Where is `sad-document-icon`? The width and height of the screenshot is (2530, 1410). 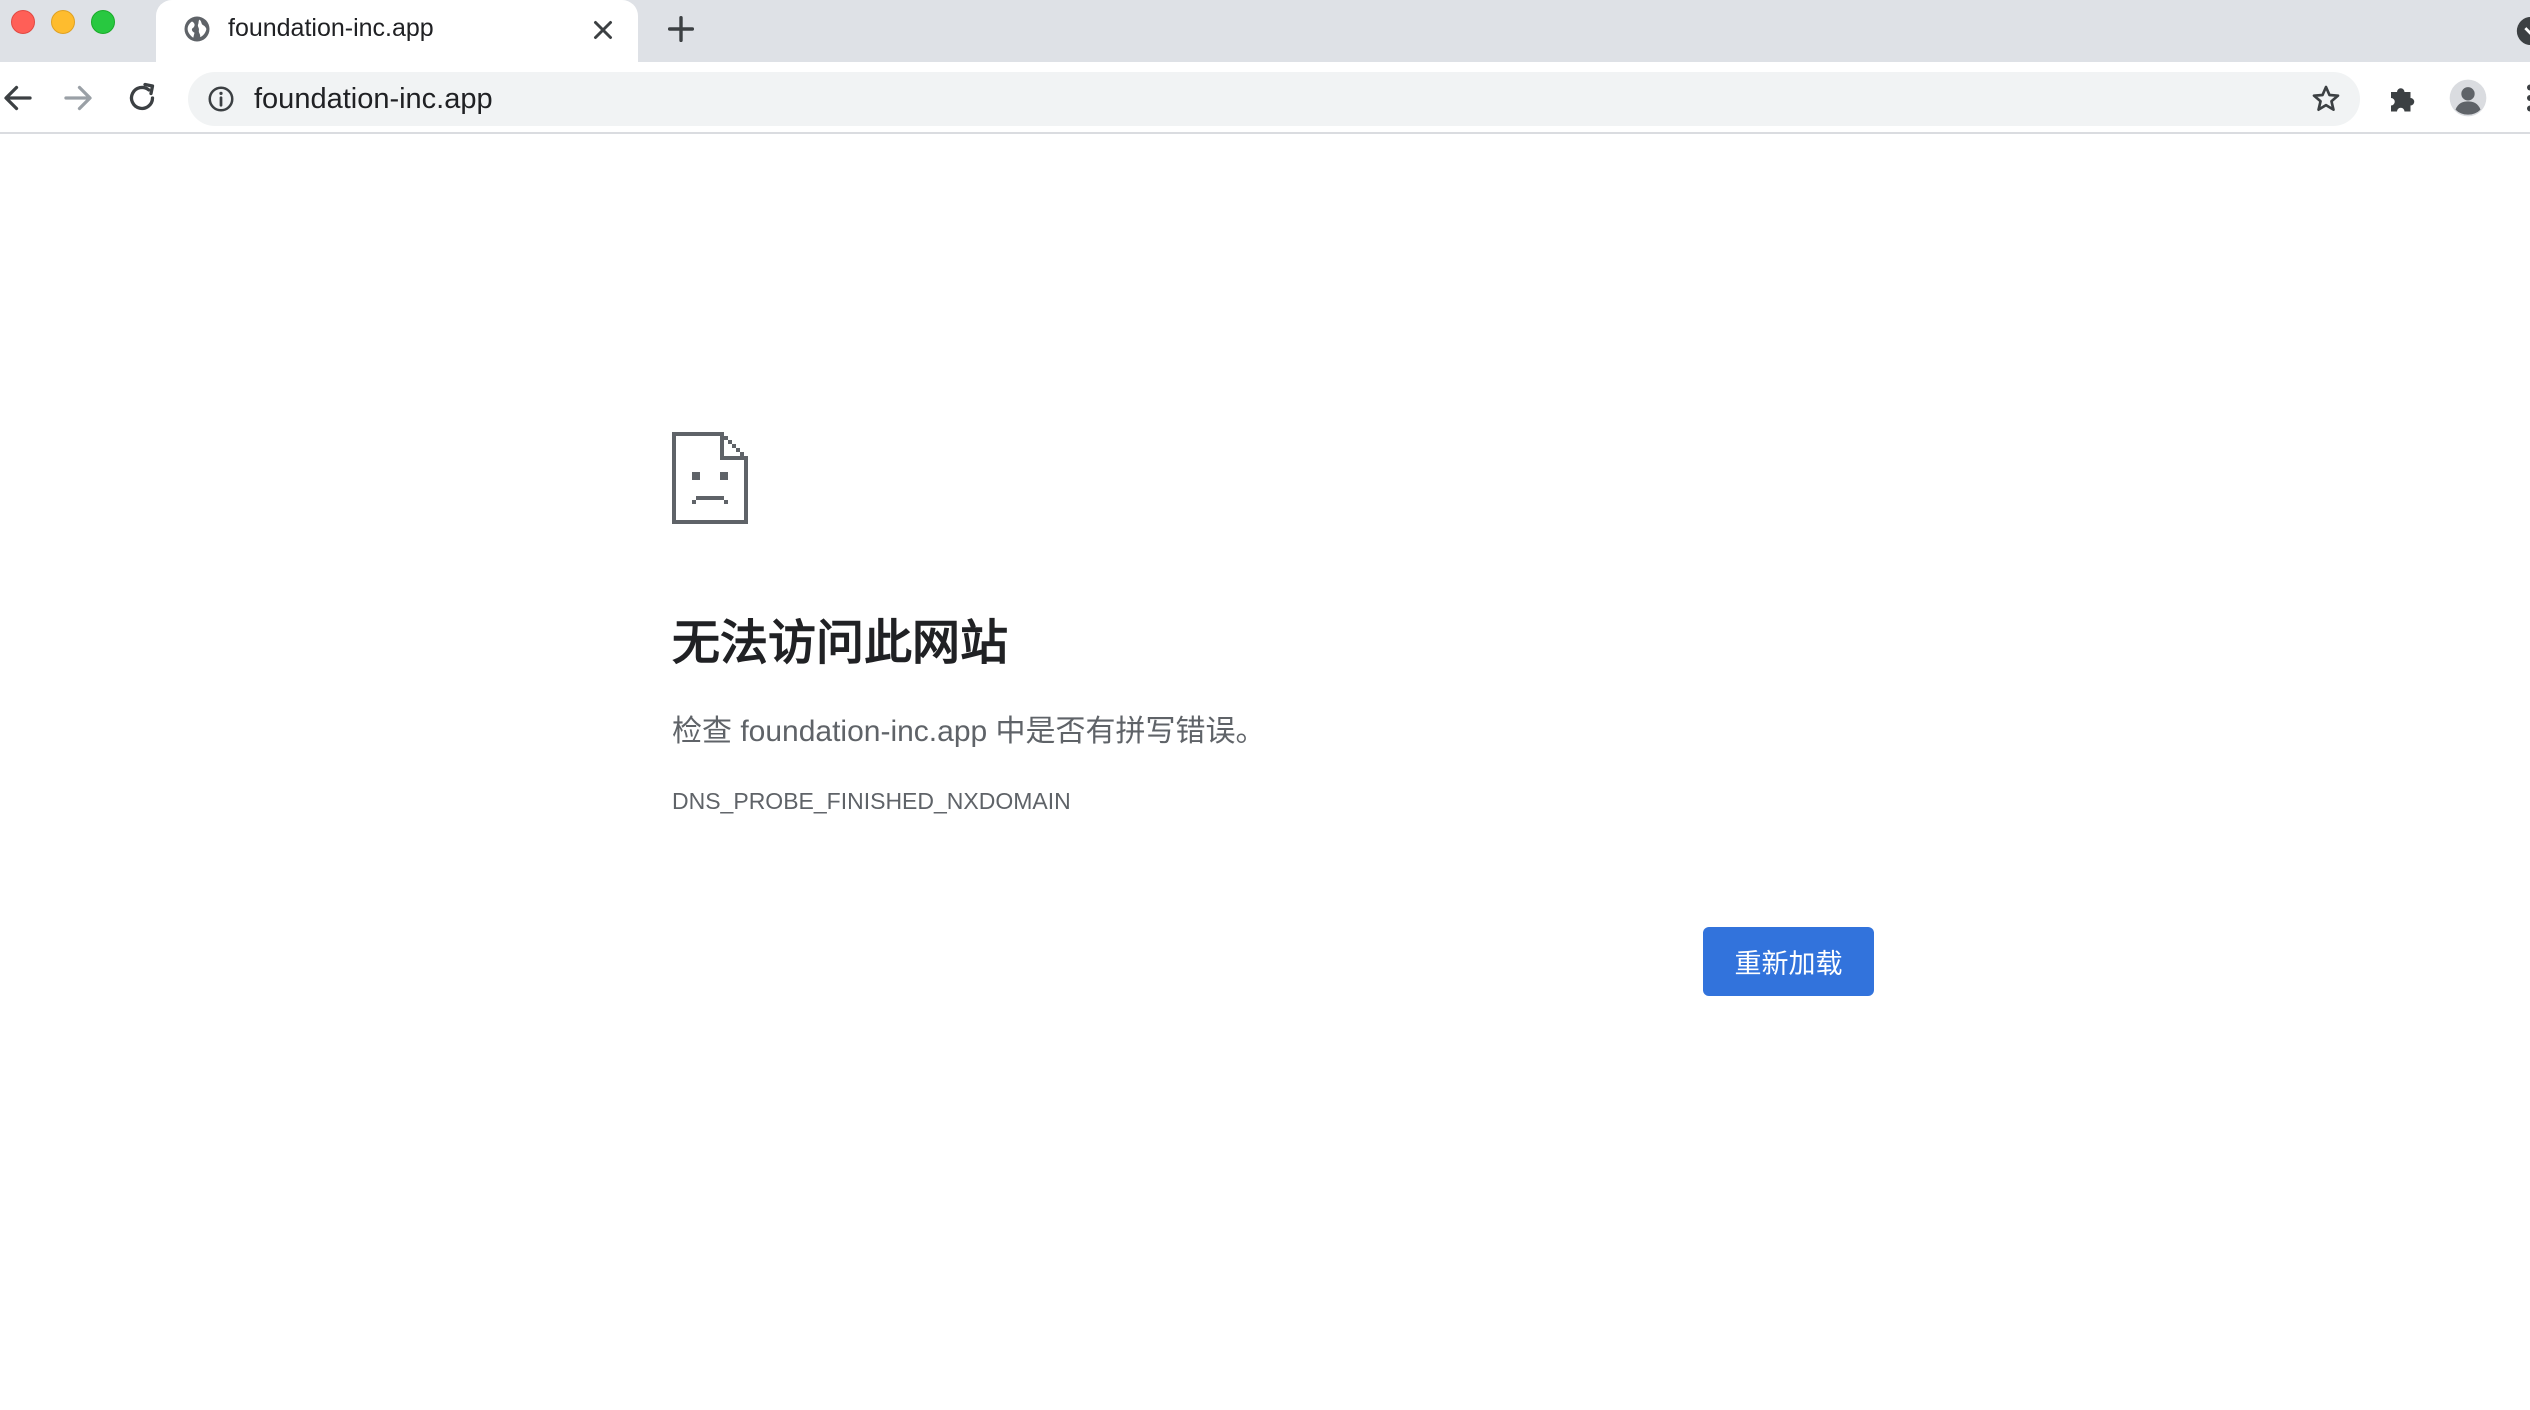 sad-document-icon is located at coordinates (710, 478).